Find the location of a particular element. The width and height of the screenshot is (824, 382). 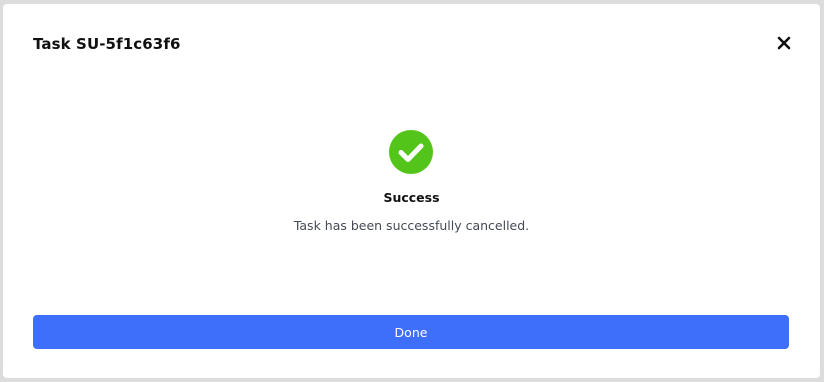

done-button: Done is located at coordinates (411, 332).